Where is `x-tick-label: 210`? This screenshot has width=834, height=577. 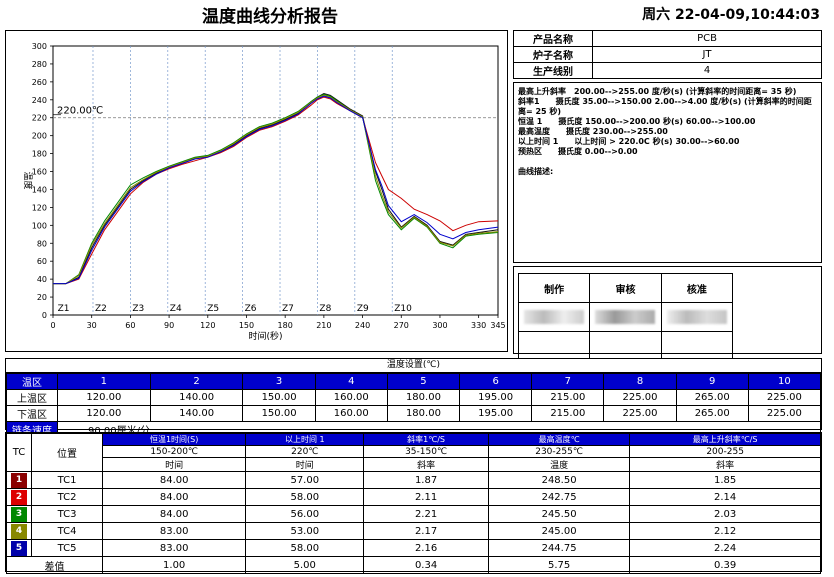
x-tick-label: 210 is located at coordinates (323, 325).